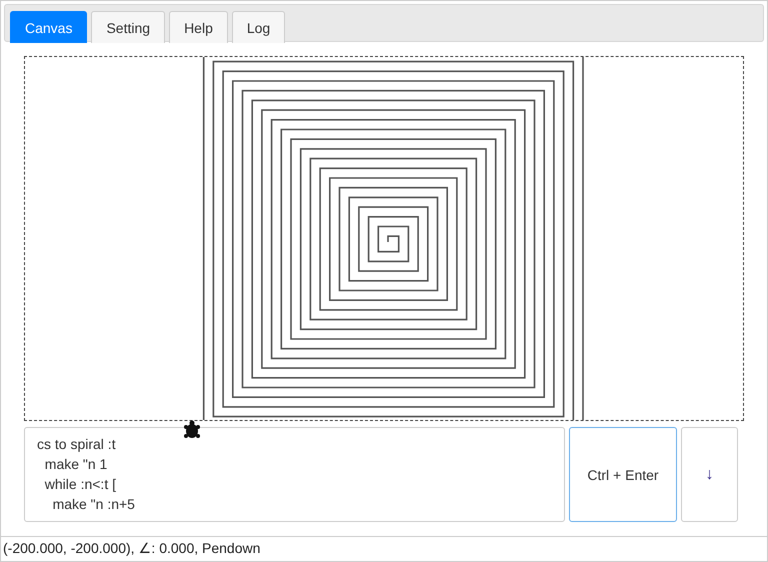 The height and width of the screenshot is (562, 768). Describe the element at coordinates (259, 27) in the screenshot. I see `tab: Log` at that location.